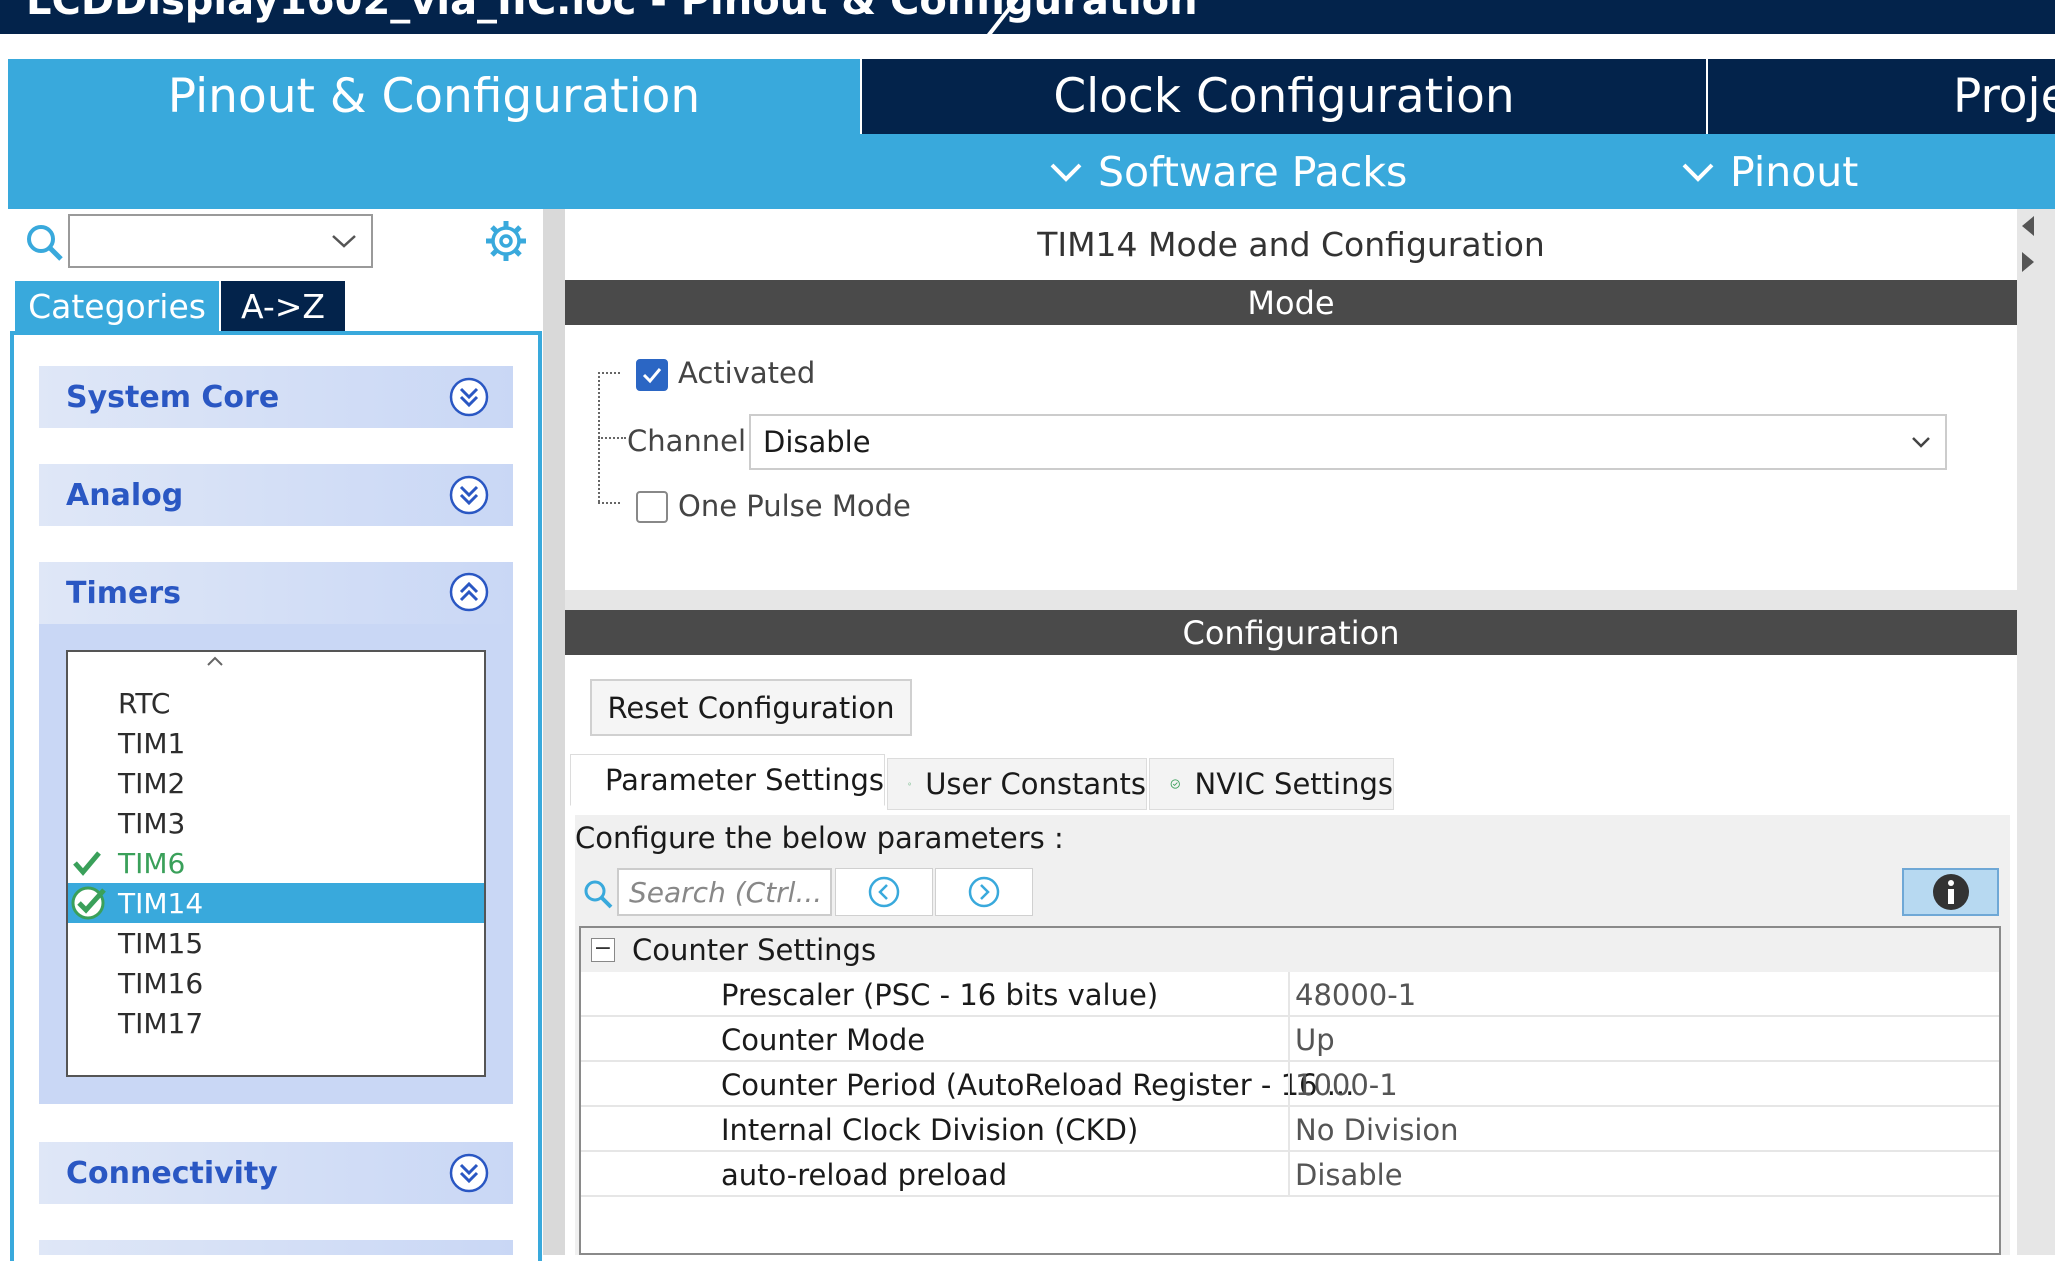 The width and height of the screenshot is (2055, 1261). Describe the element at coordinates (1315, 1039) in the screenshot. I see `param-value: Up` at that location.